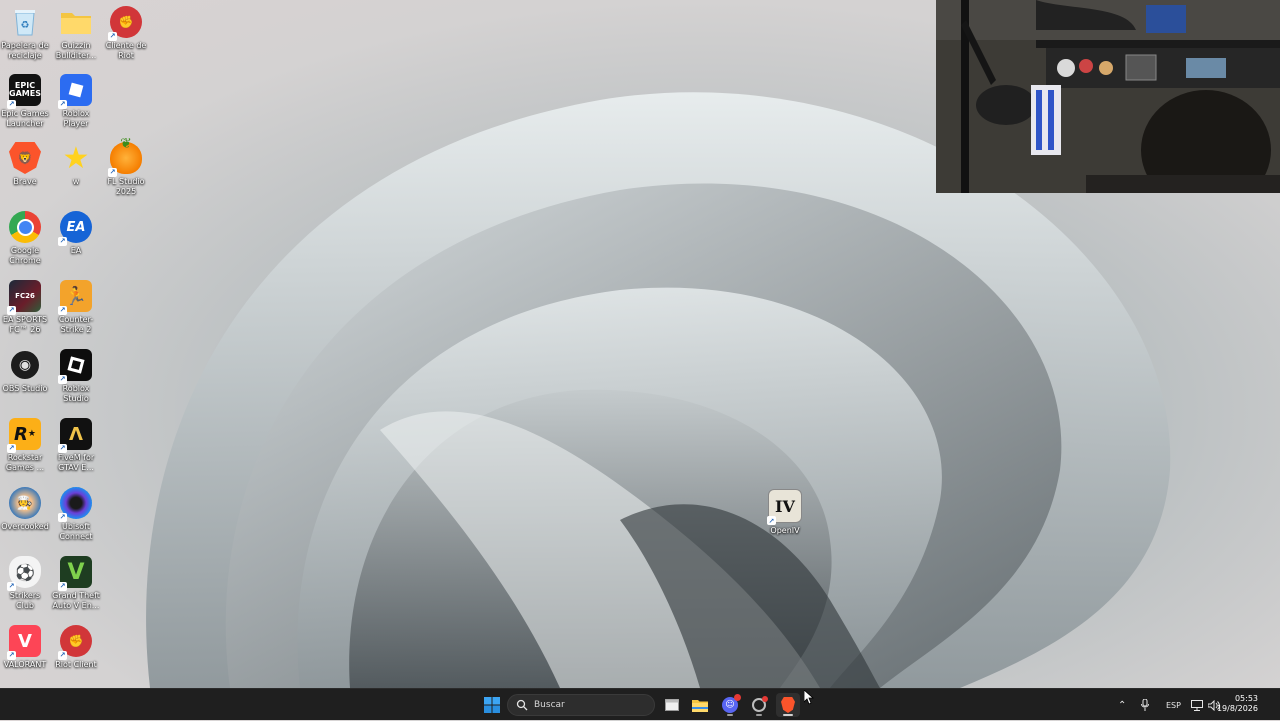  What do you see at coordinates (25, 158) in the screenshot?
I see `brave-icon: 🦁` at bounding box center [25, 158].